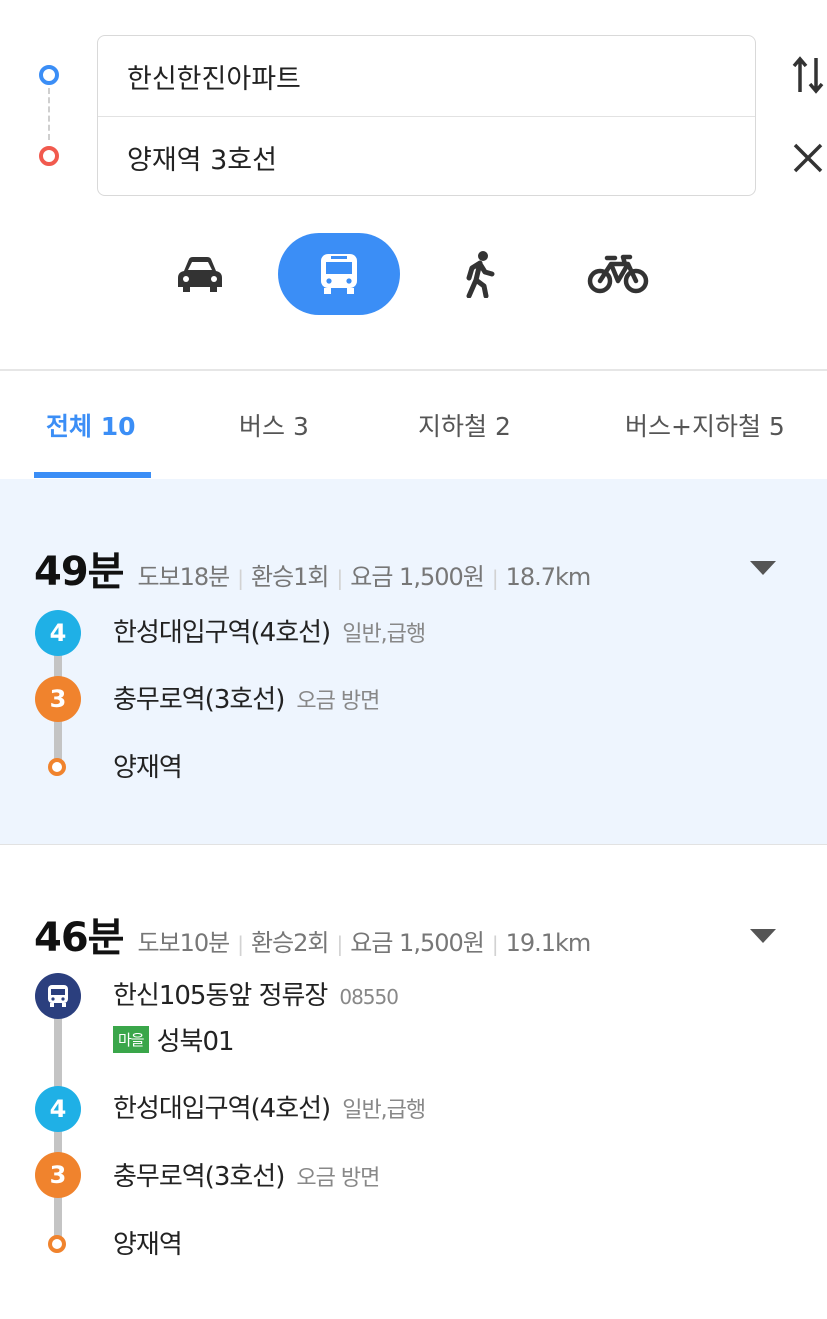  I want to click on active-tab-indicator, so click(92, 475).